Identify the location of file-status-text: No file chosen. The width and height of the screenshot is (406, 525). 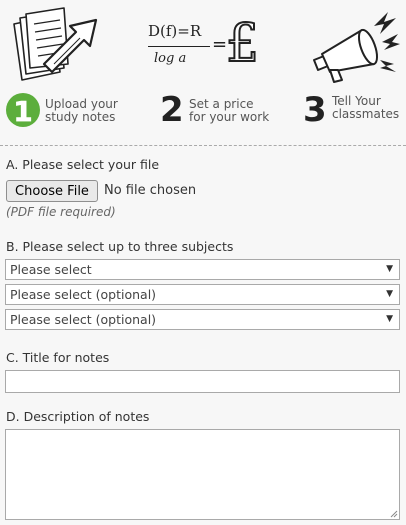
(150, 190).